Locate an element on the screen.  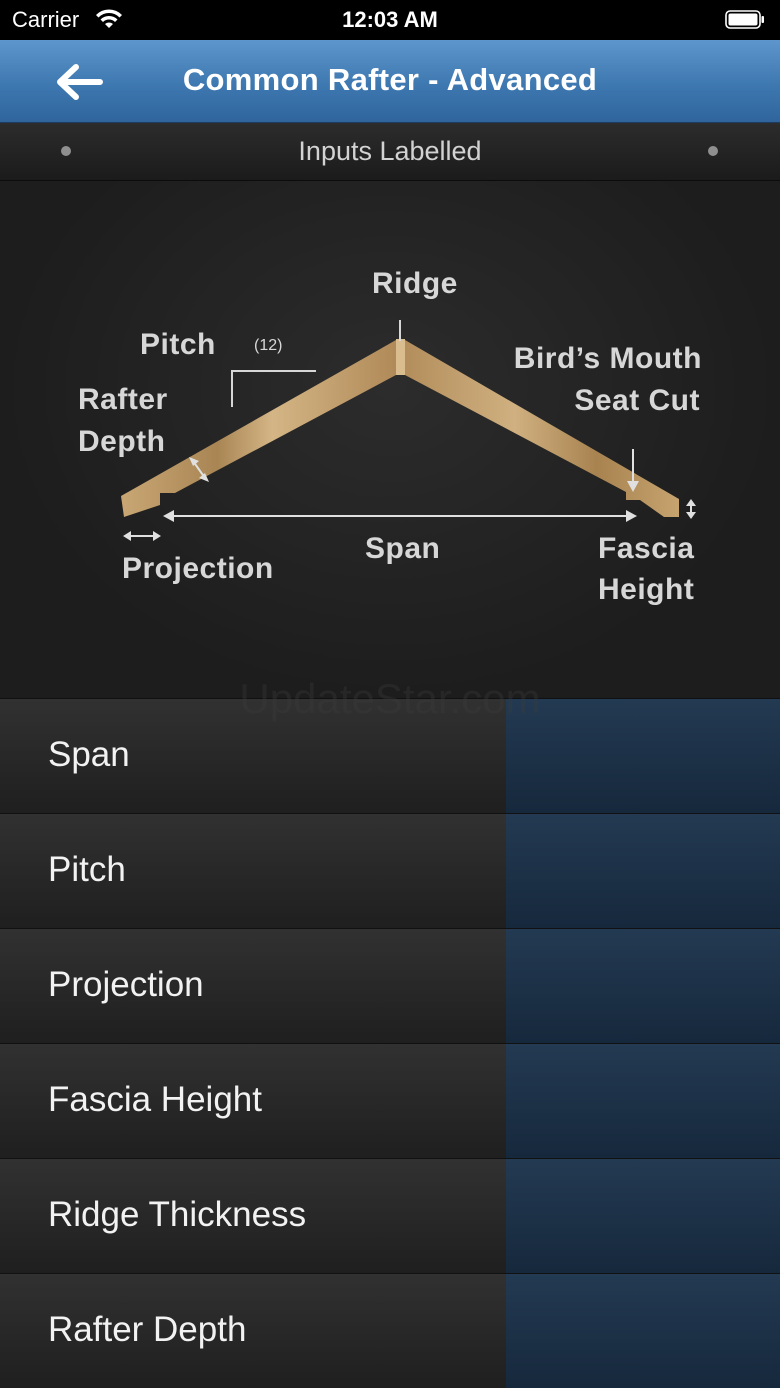
status-bar: Carrier 12:03 AM is located at coordinates (390, 20).